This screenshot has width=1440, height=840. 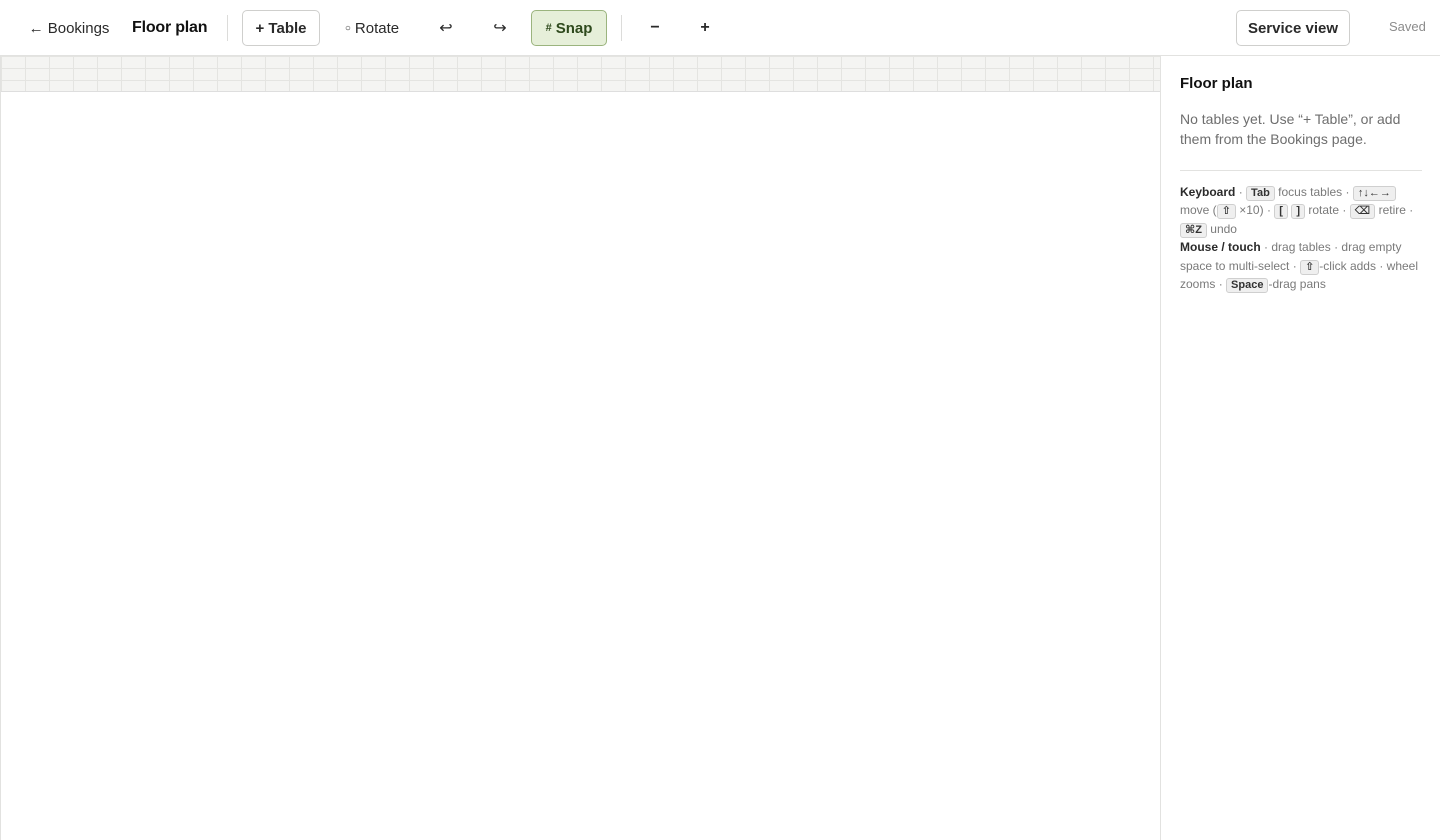 I want to click on rotate-button: ○ Rotate, so click(x=372, y=28).